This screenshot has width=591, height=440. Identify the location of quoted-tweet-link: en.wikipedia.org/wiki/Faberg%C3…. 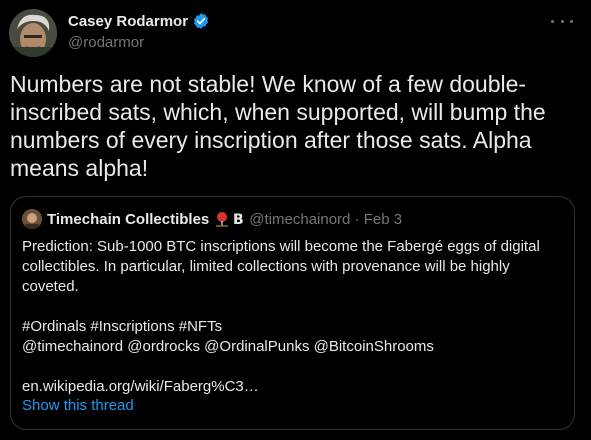
(294, 387).